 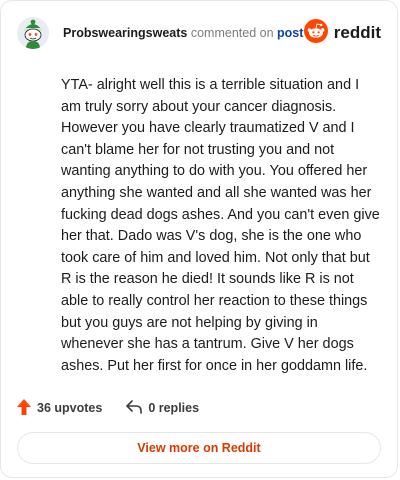 I want to click on upvote-action: 36 upvotes, so click(x=60, y=408).